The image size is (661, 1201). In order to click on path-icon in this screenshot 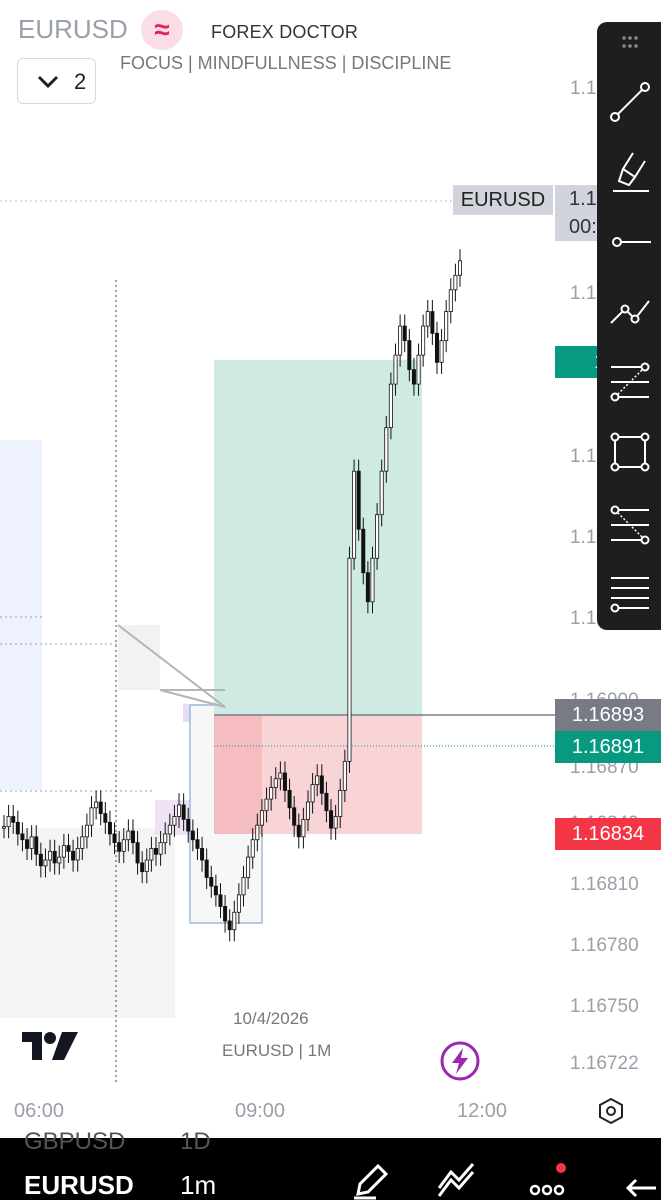, I will do `click(630, 312)`.